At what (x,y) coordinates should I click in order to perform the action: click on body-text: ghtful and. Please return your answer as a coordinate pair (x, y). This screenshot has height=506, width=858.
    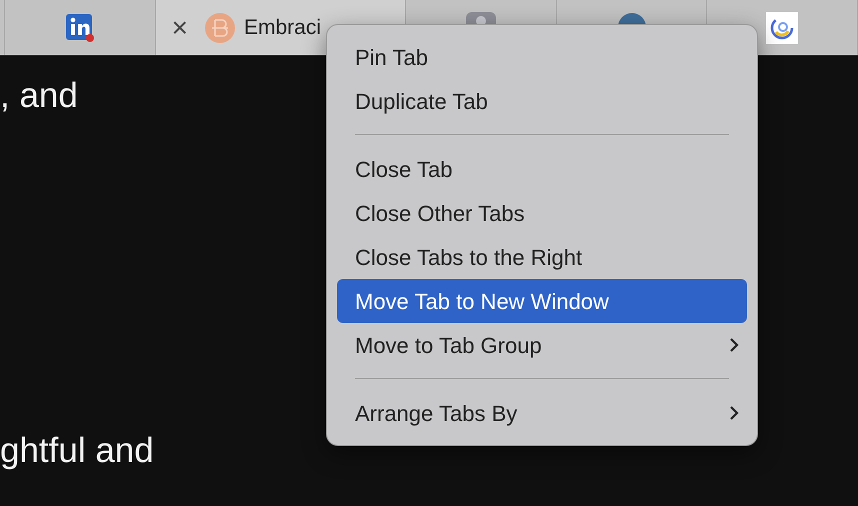
    Looking at the image, I should click on (77, 450).